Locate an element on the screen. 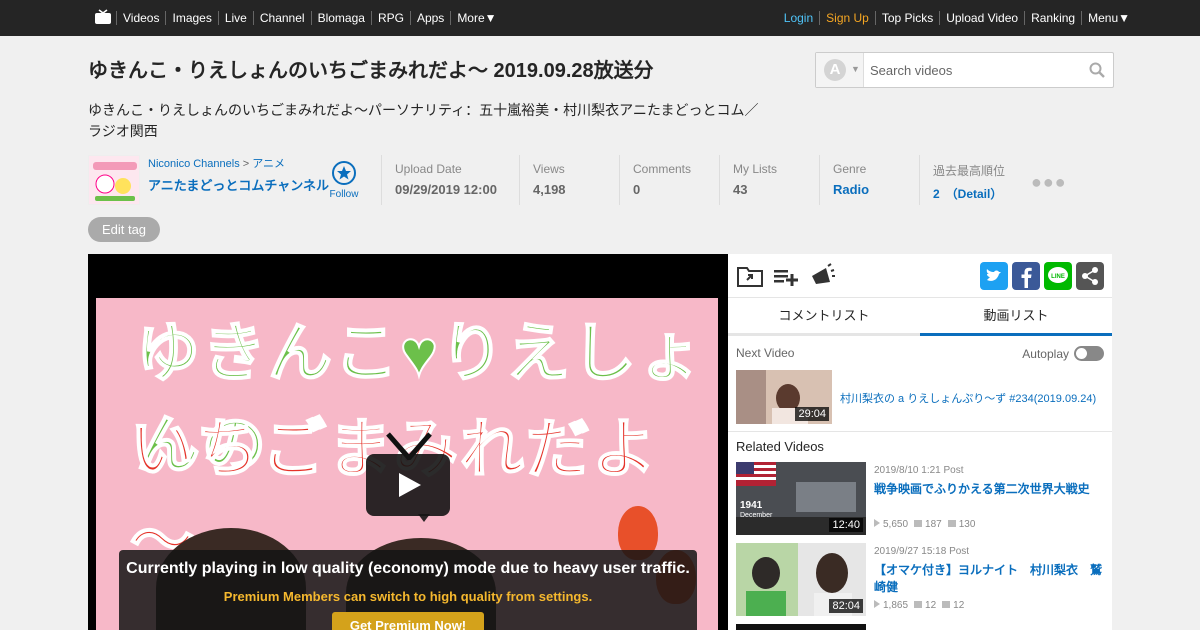 This screenshot has width=1200, height=630. stat-value: 4,198 is located at coordinates (549, 189).